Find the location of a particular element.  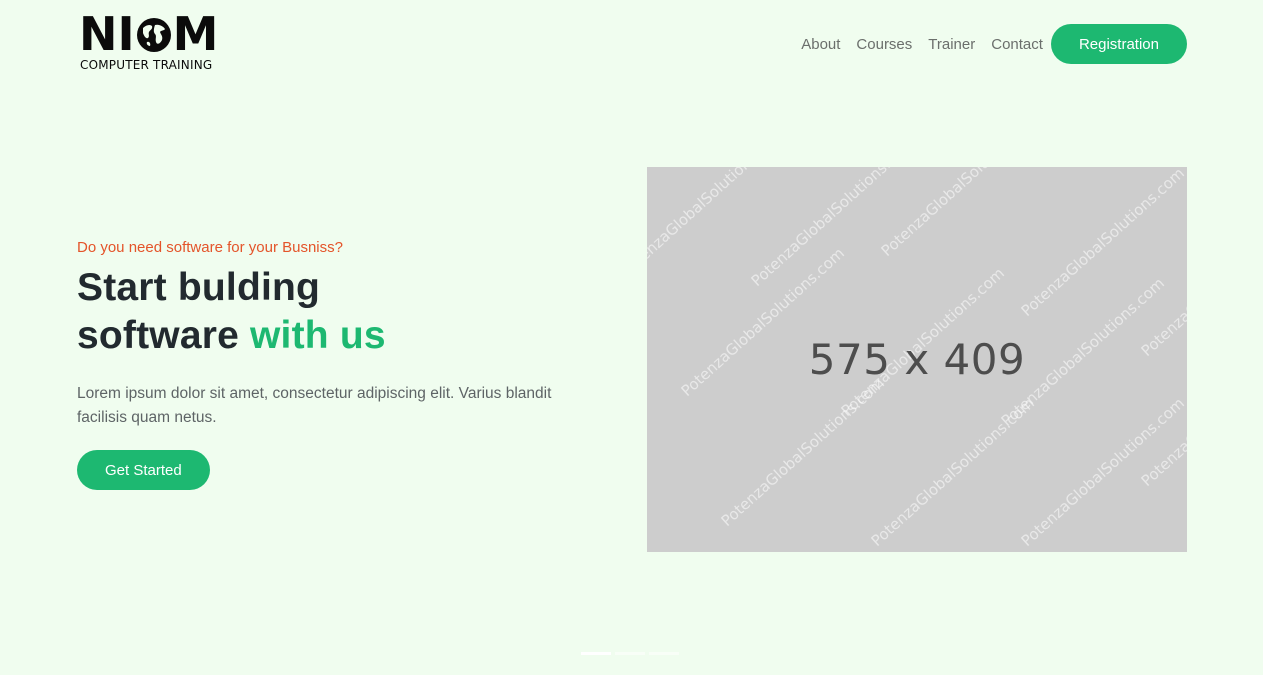

placeholder-size-label: 575 x 409 is located at coordinates (917, 359).